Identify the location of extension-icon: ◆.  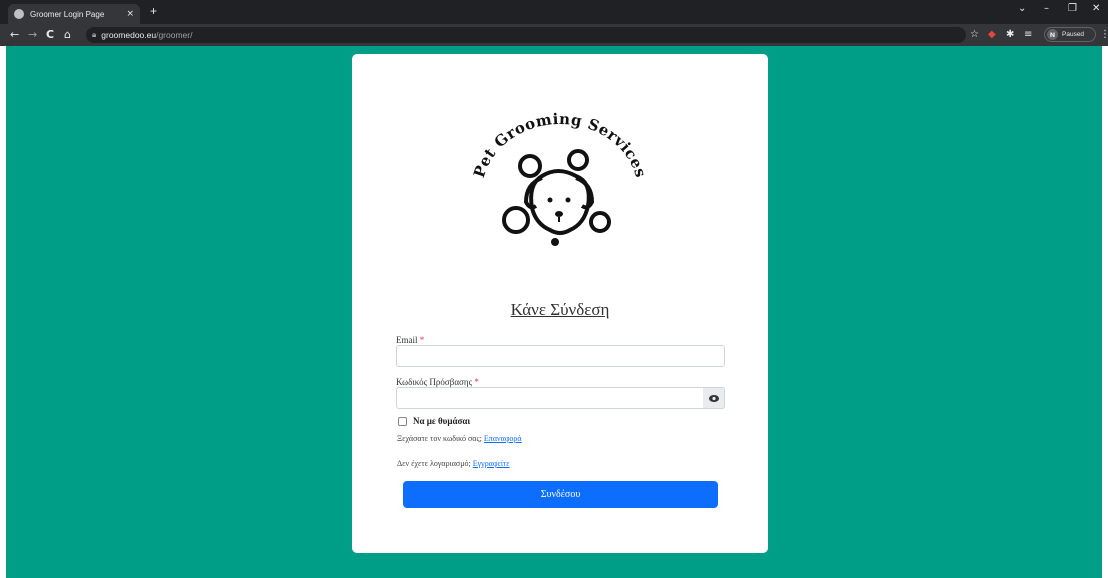
(992, 35).